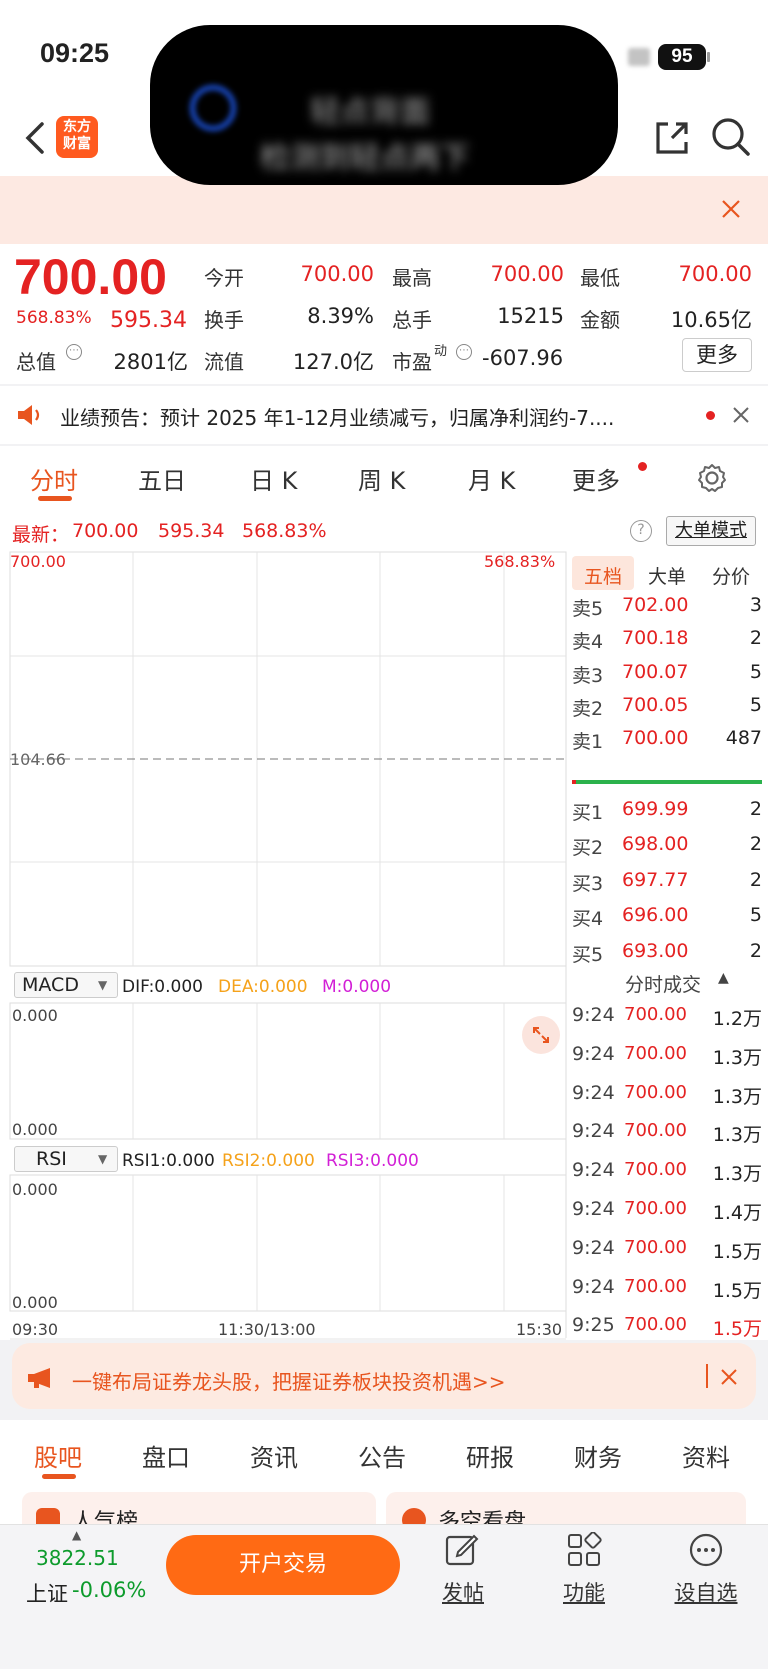  What do you see at coordinates (462, 1550) in the screenshot?
I see `post-edit-icon` at bounding box center [462, 1550].